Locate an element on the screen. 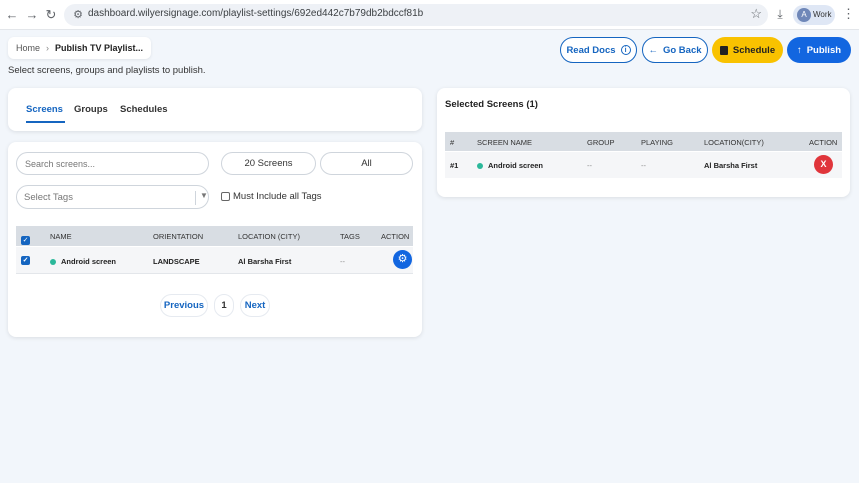  screen-orientation: LANDSCAPE is located at coordinates (176, 261).